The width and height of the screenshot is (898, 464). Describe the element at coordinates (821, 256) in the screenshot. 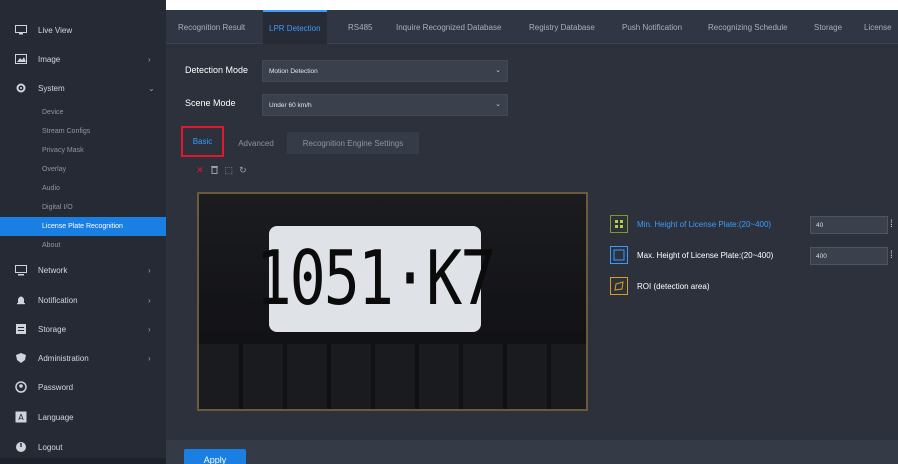

I see `max-height-value: 400` at that location.